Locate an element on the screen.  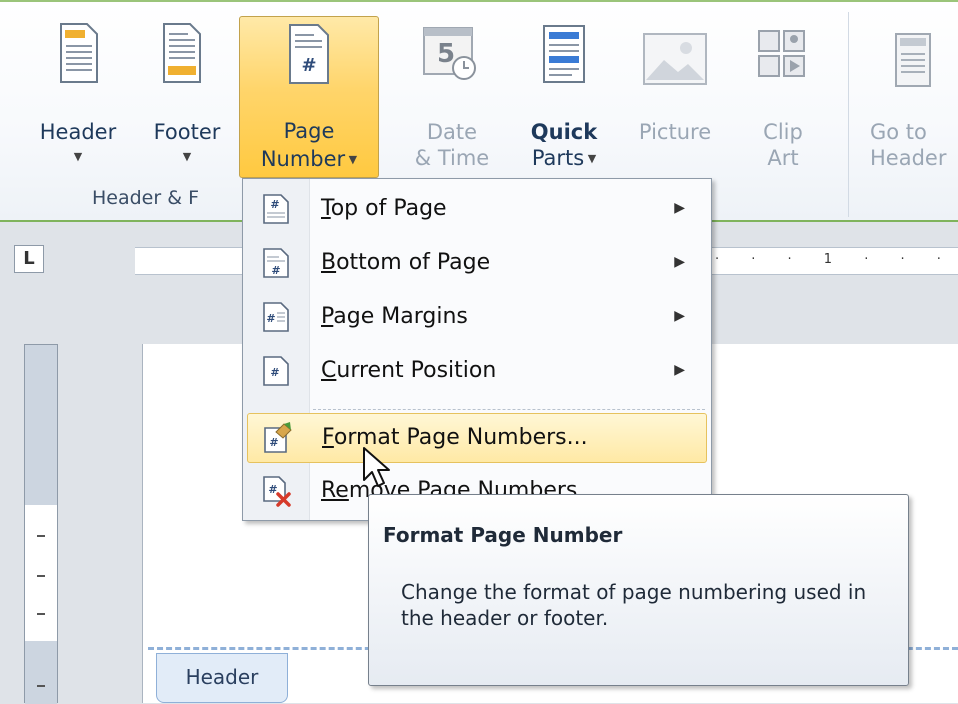
page-number-icon: # is located at coordinates (309, 54).